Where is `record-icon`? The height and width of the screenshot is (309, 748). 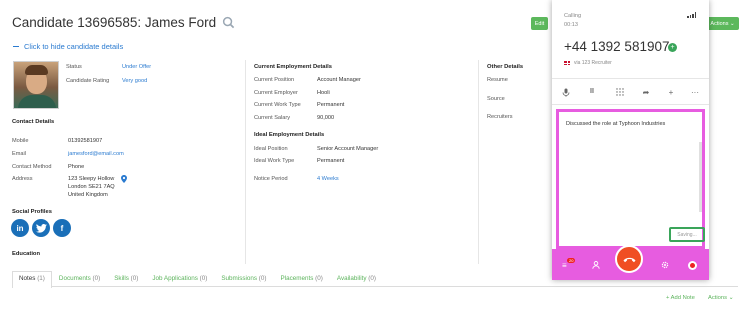 record-icon is located at coordinates (692, 265).